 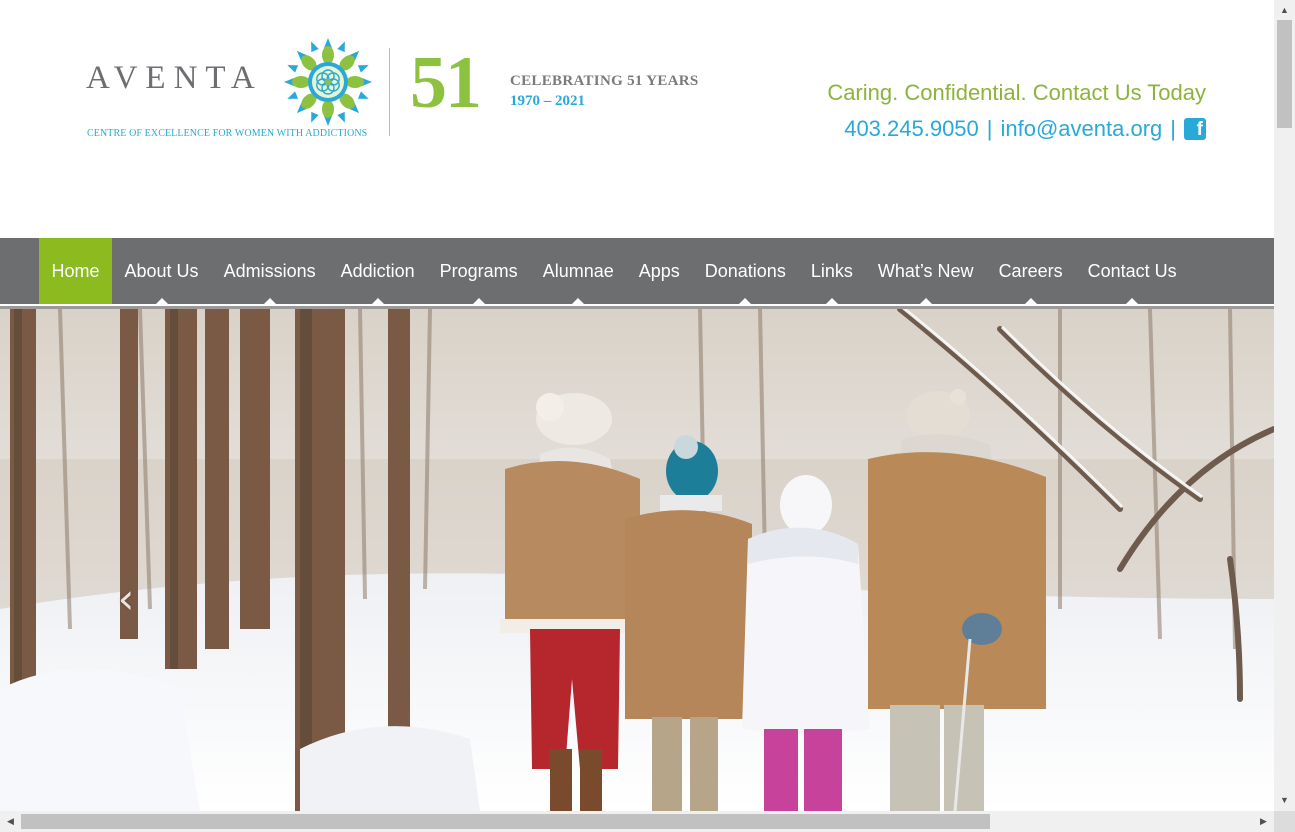 I want to click on nav-item-donations: Donations, so click(x=745, y=271).